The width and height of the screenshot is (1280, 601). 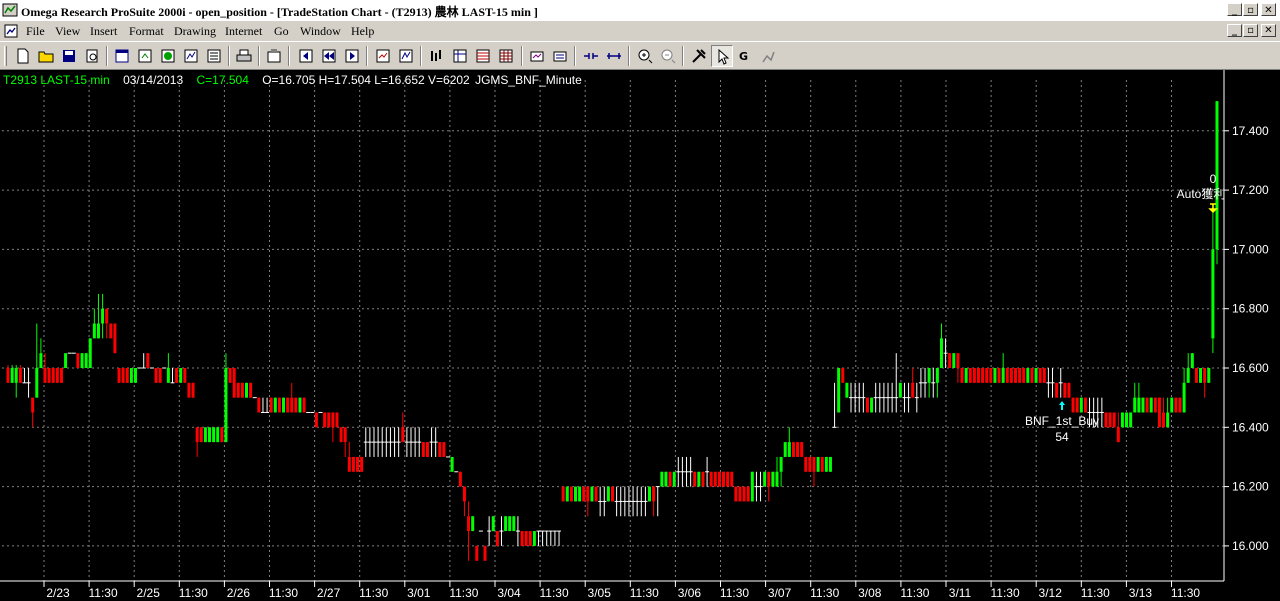 What do you see at coordinates (329, 56) in the screenshot?
I see `scroll-left-fast-icon` at bounding box center [329, 56].